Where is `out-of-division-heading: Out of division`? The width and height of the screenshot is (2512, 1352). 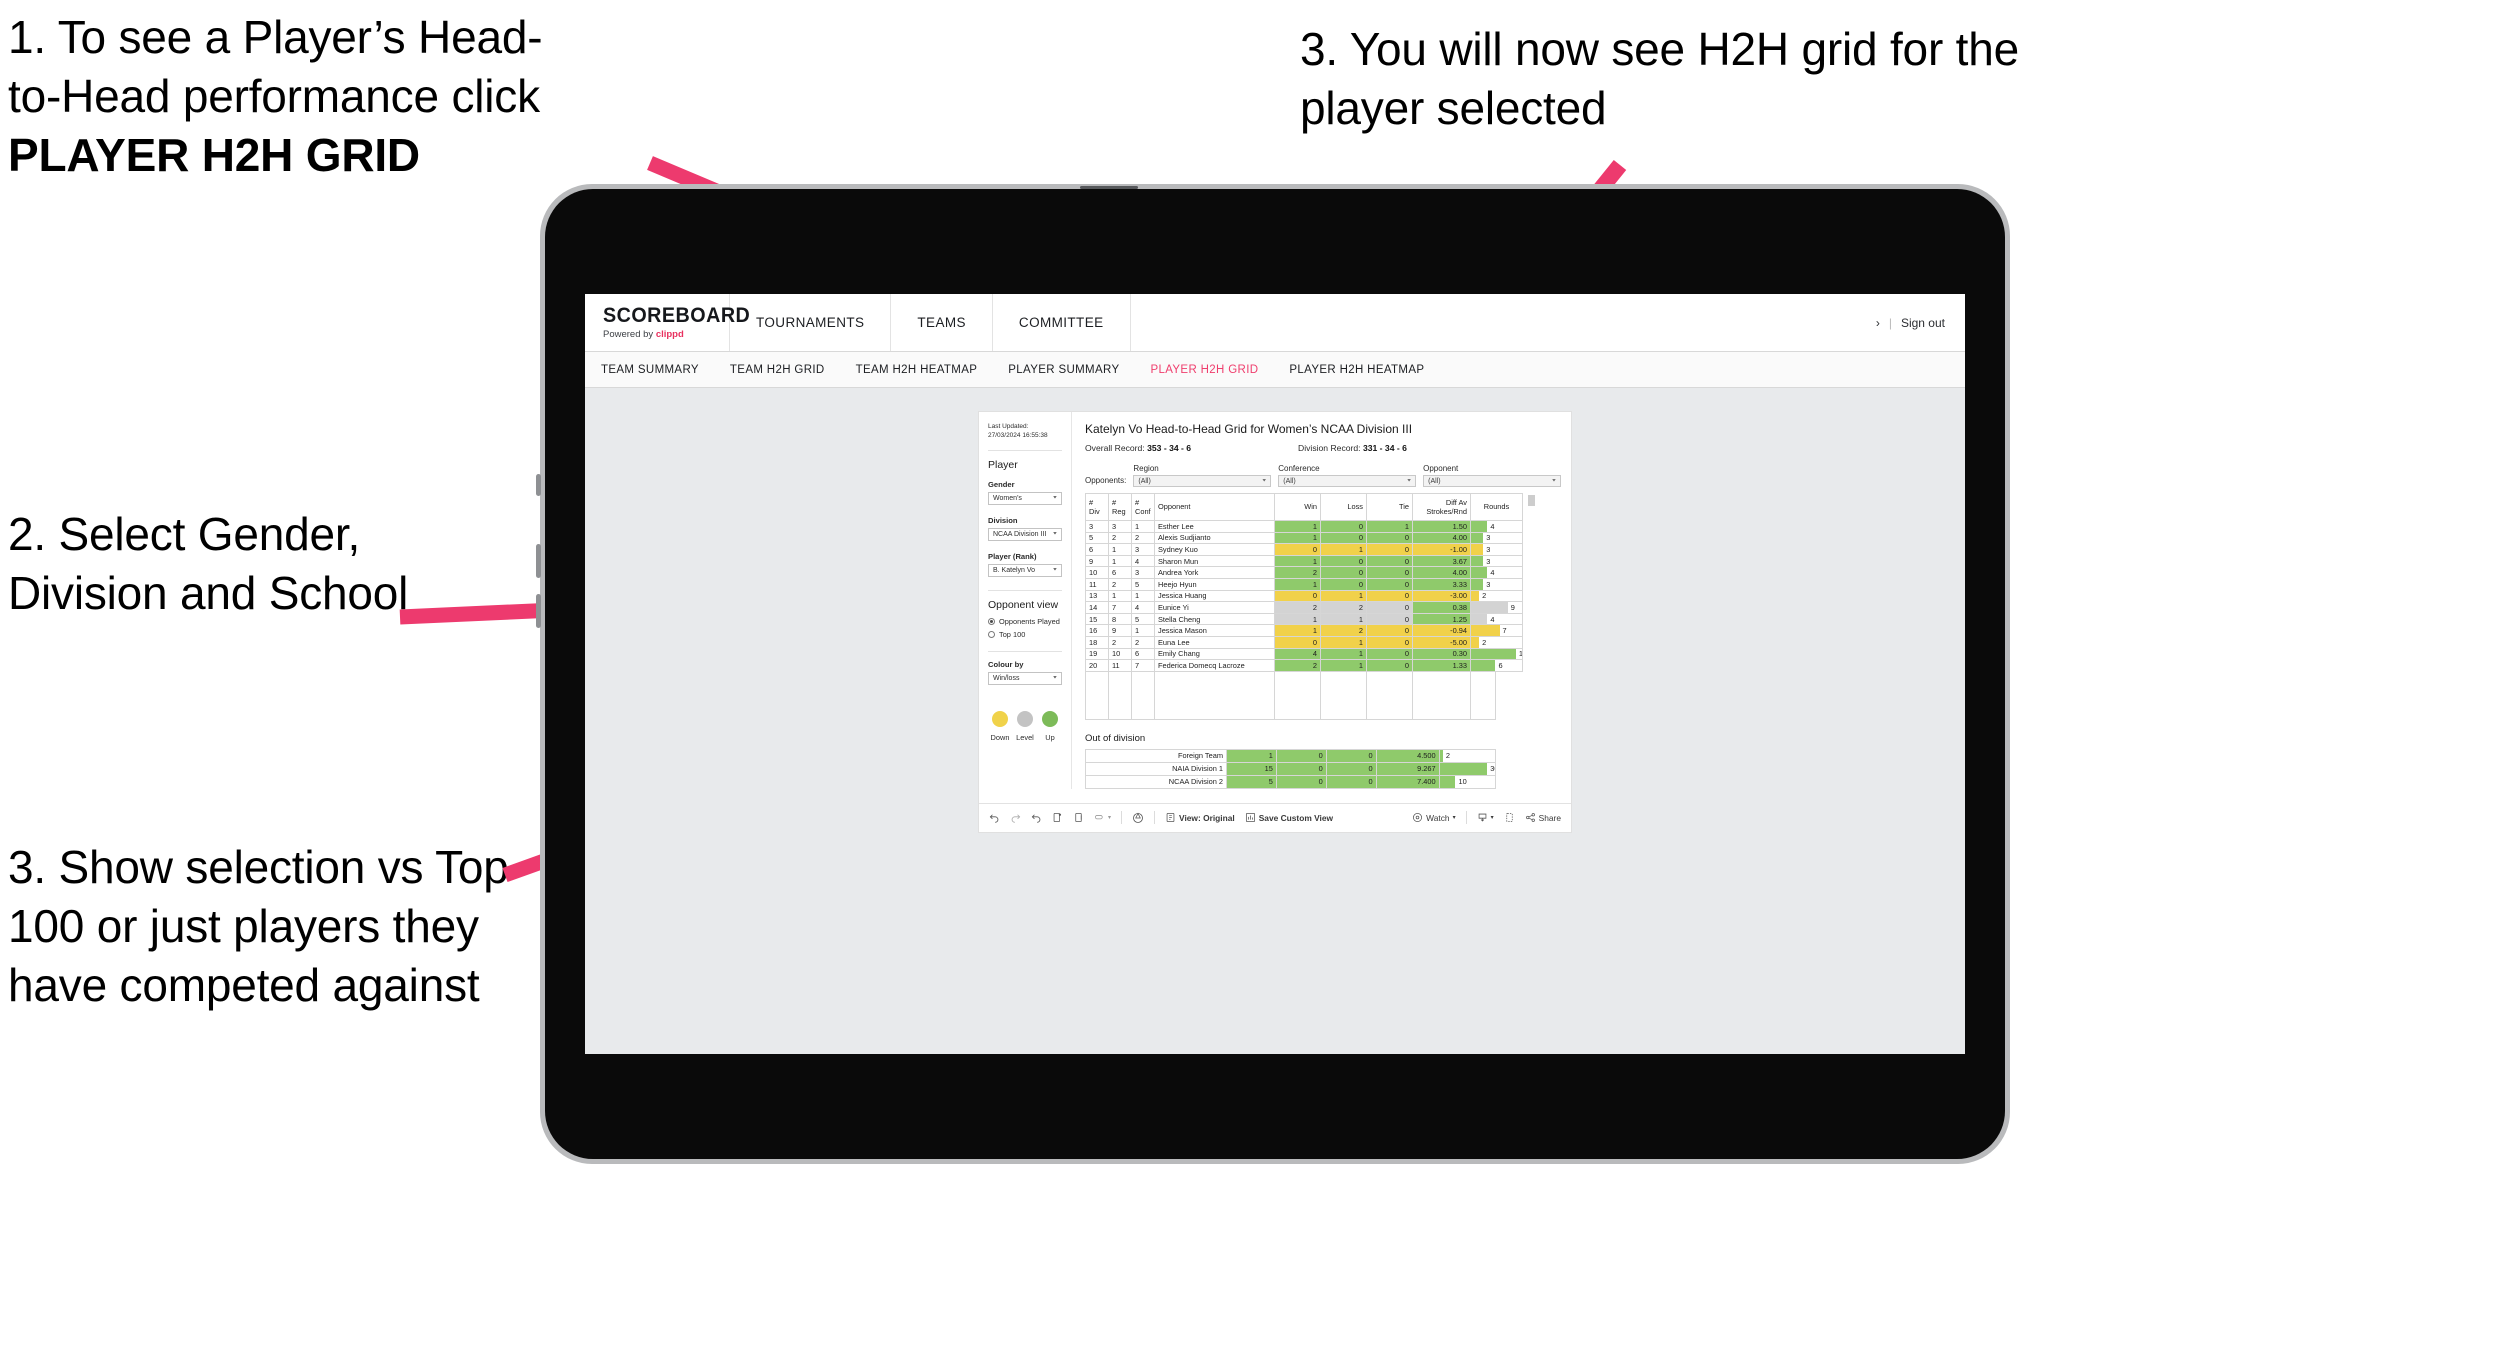 out-of-division-heading: Out of division is located at coordinates (1115, 738).